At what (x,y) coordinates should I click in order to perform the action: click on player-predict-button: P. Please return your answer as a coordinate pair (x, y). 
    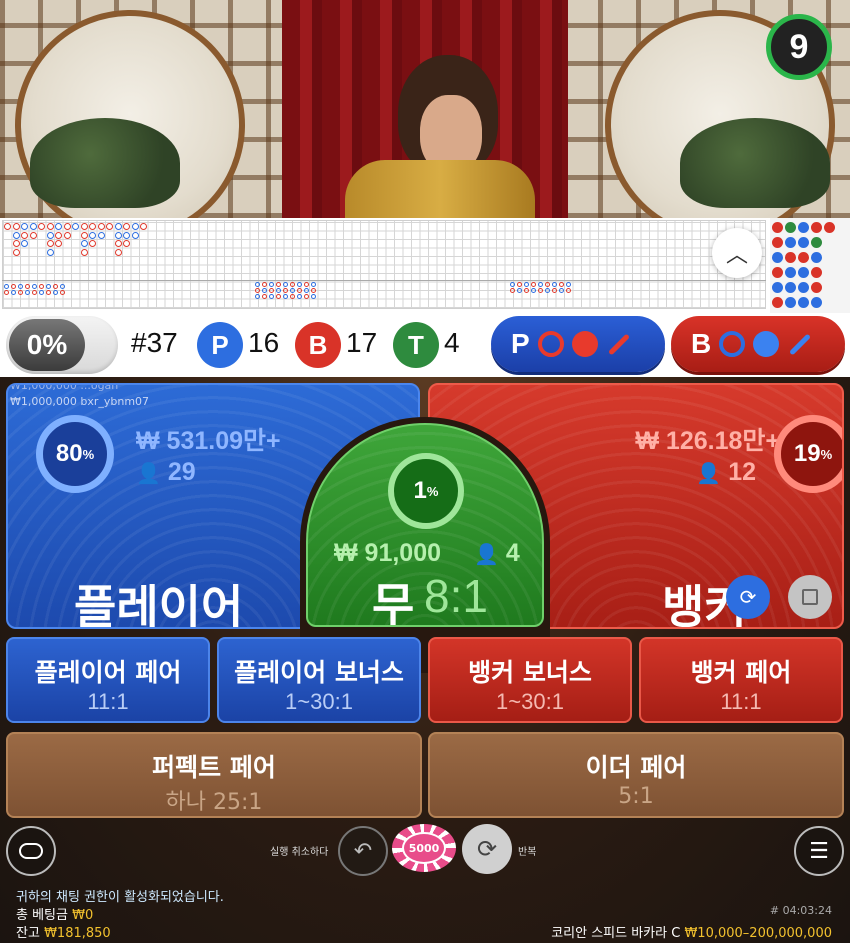
    Looking at the image, I should click on (578, 344).